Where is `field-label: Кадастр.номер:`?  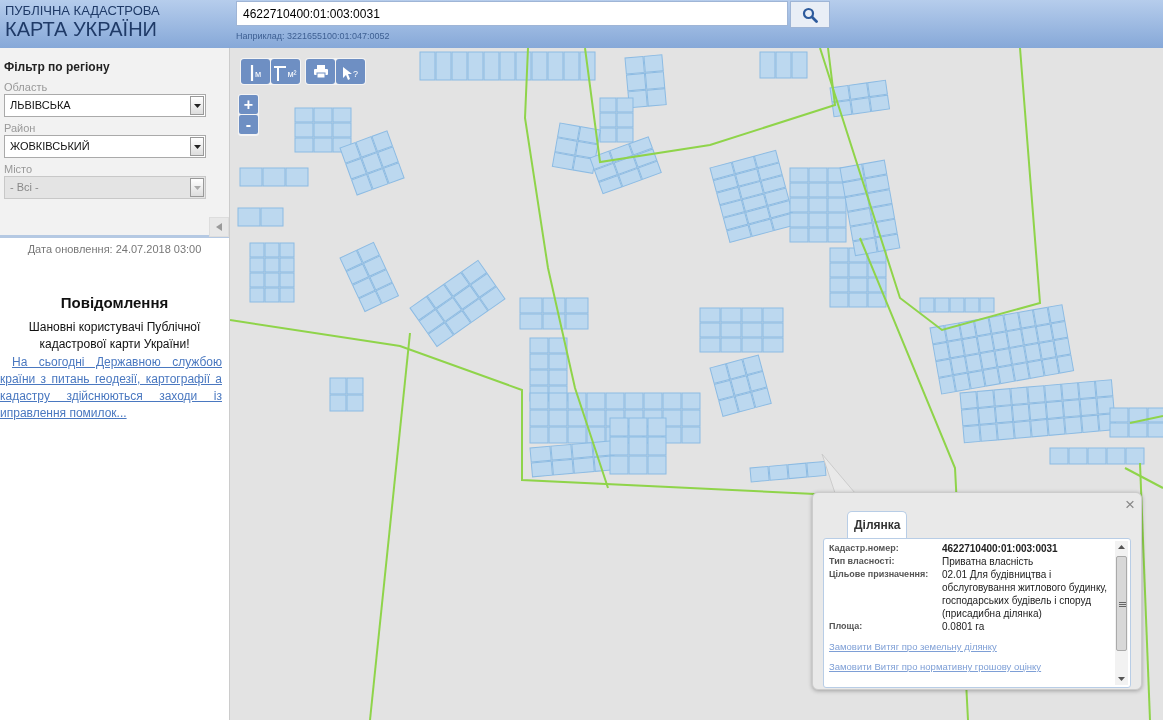
field-label: Кадастр.номер: is located at coordinates (864, 548).